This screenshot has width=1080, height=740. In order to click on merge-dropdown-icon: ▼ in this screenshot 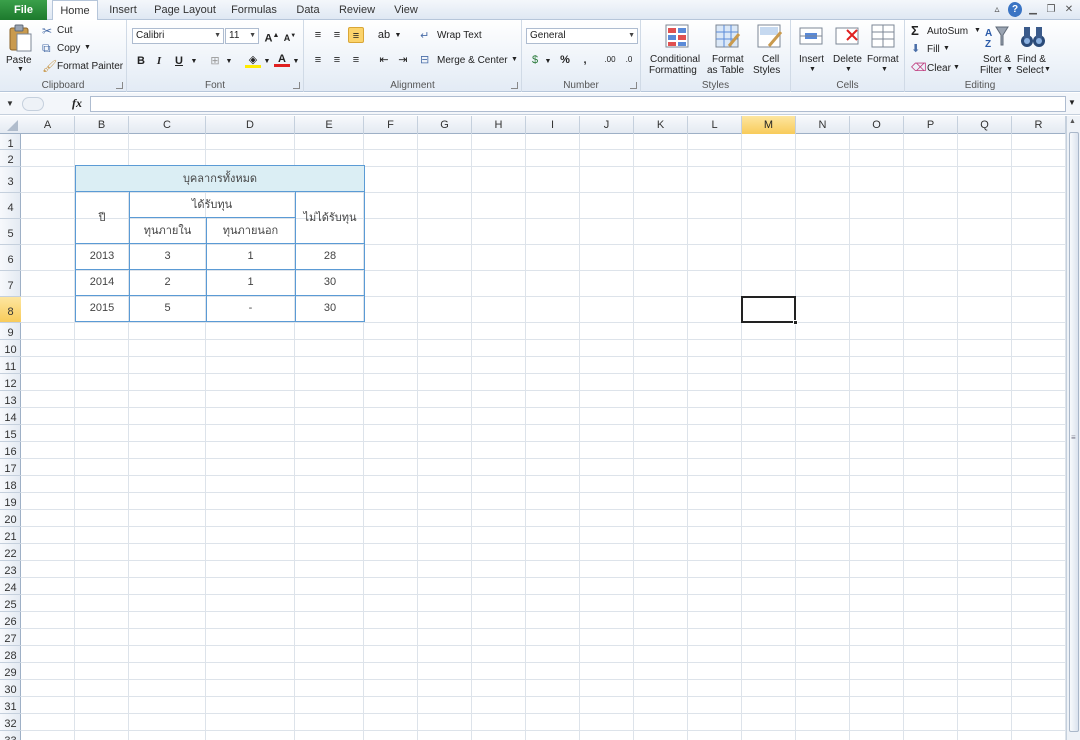, I will do `click(514, 59)`.